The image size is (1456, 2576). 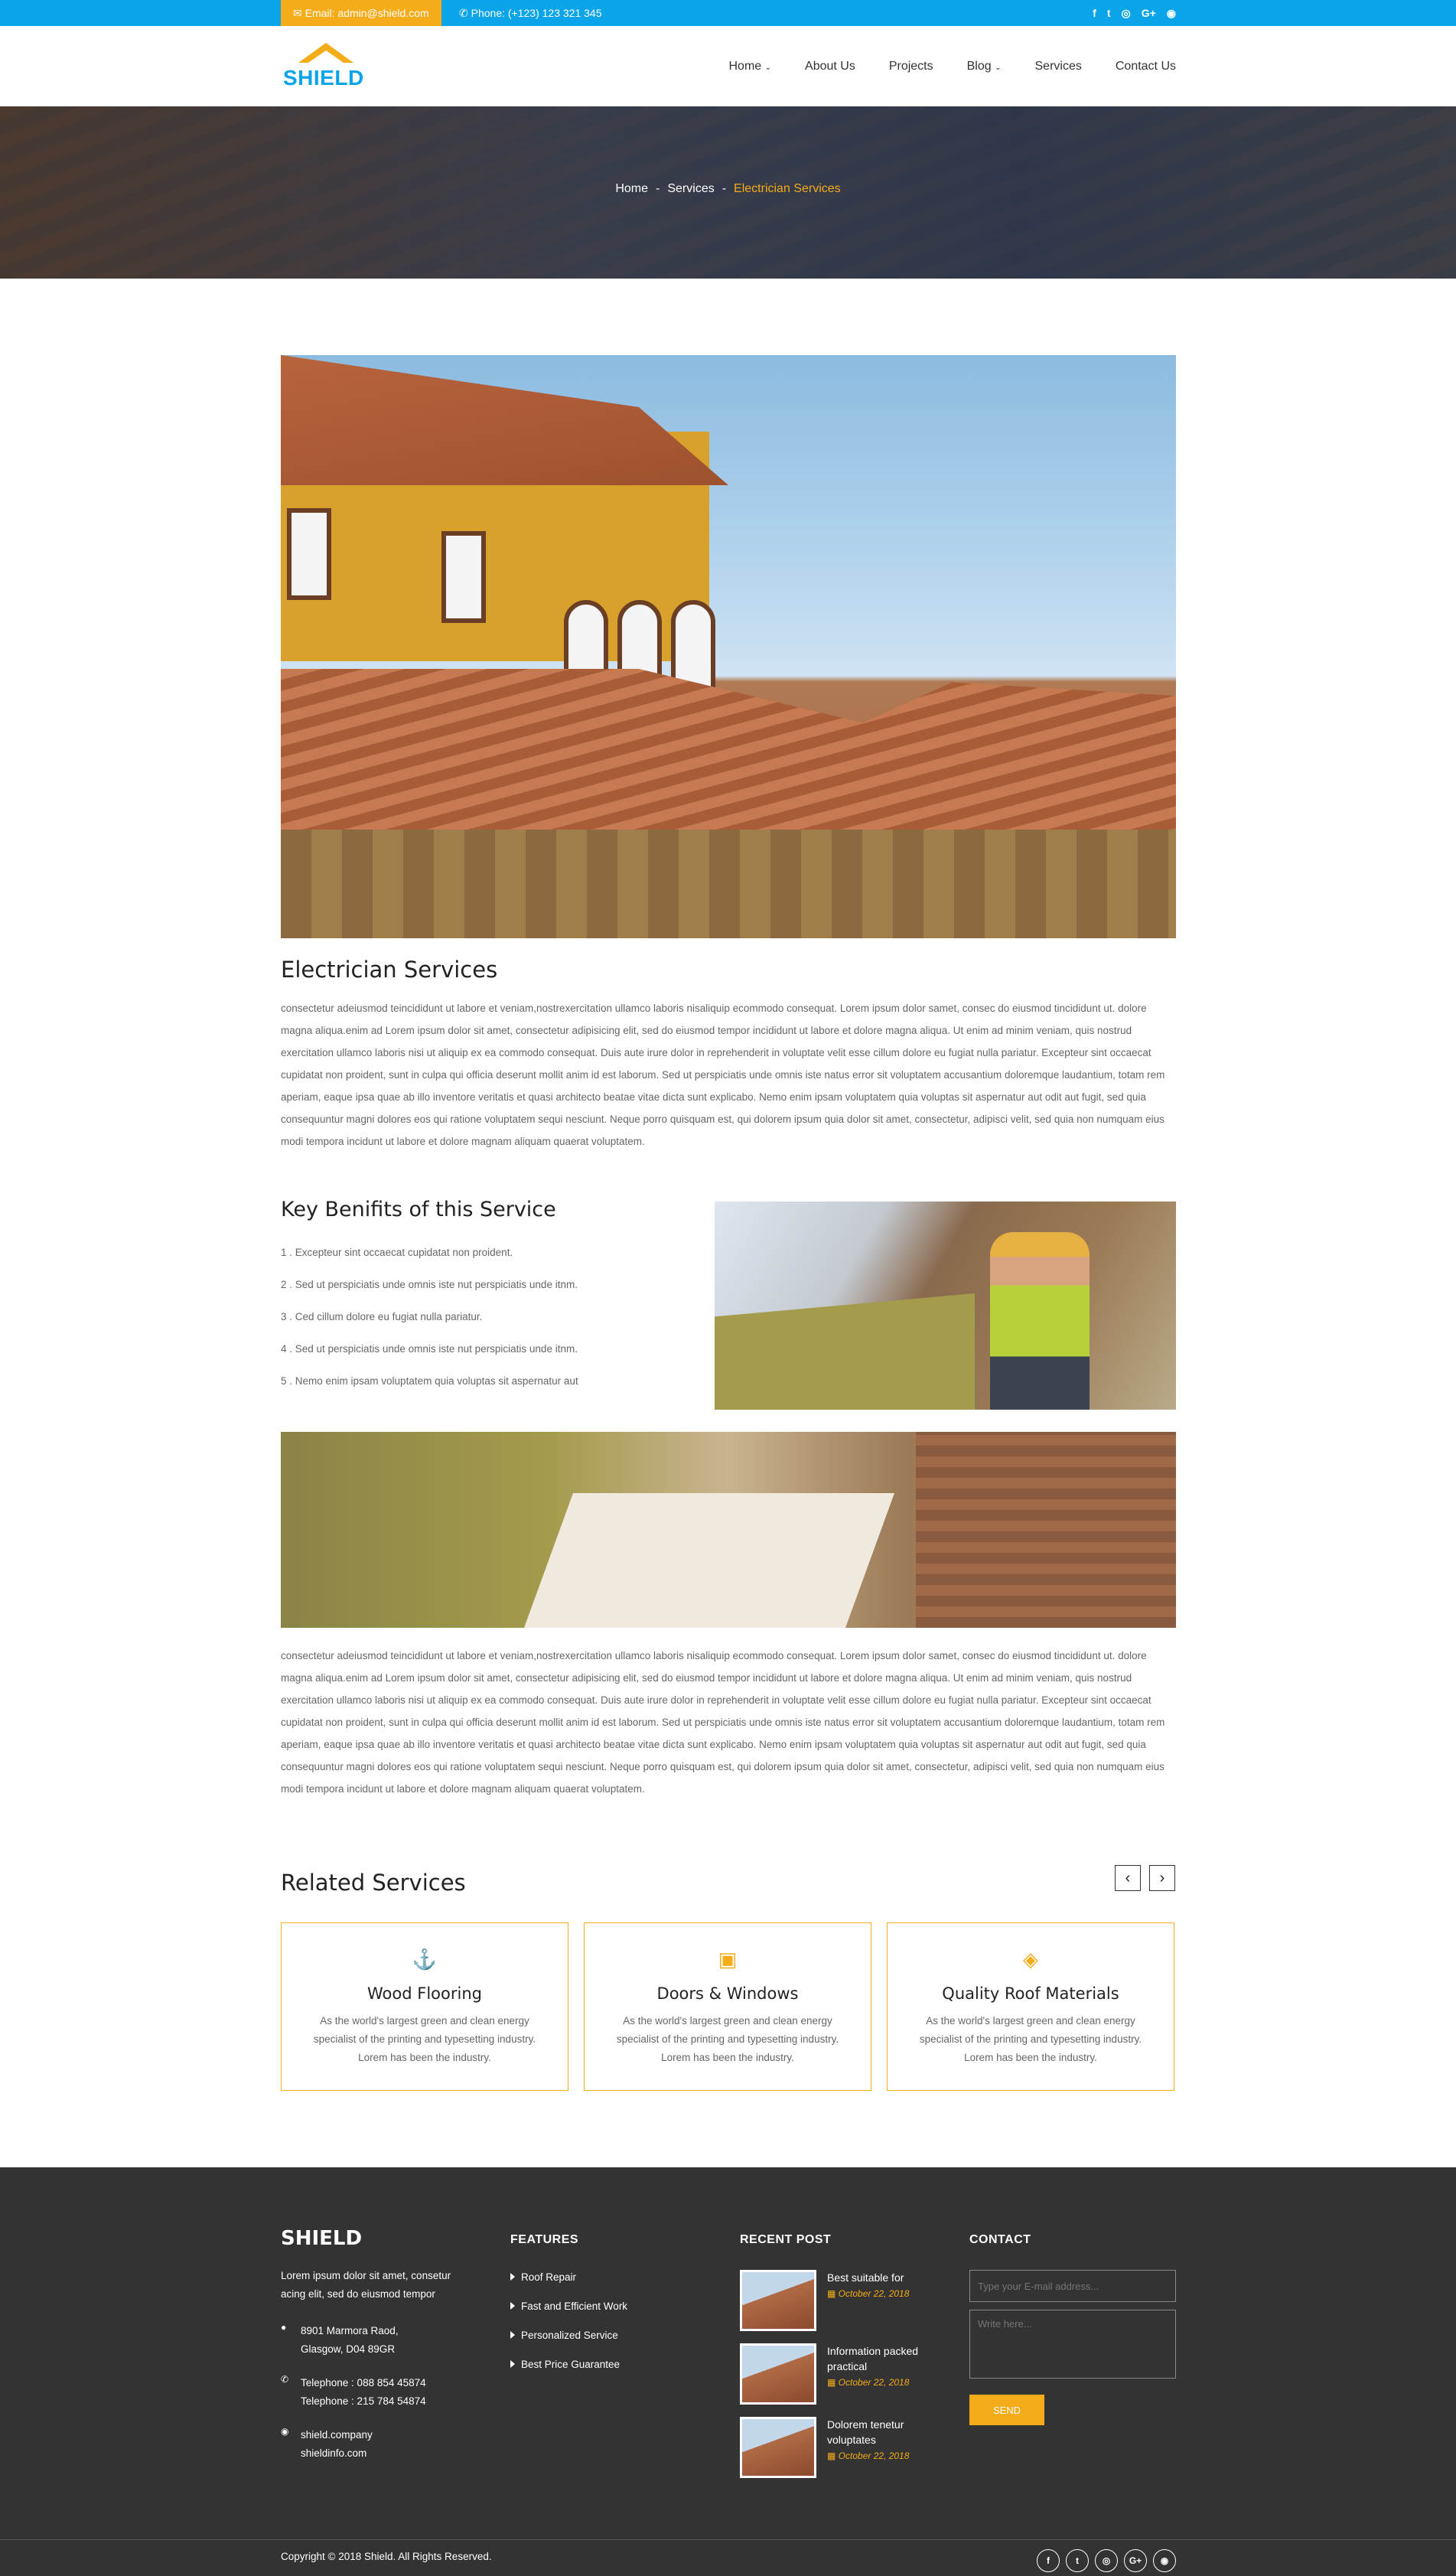 What do you see at coordinates (569, 2335) in the screenshot?
I see `feature-label: Personalized Service` at bounding box center [569, 2335].